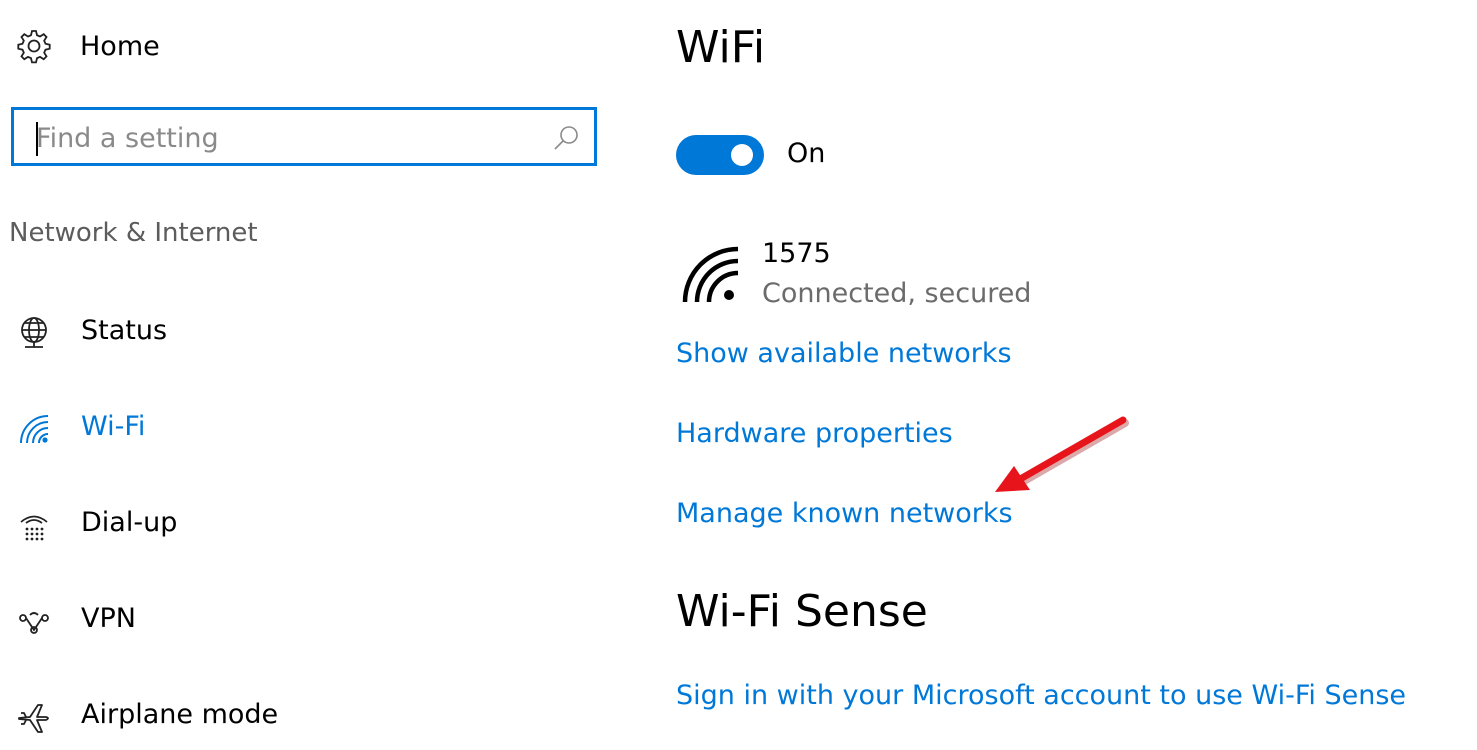 The height and width of the screenshot is (750, 1477). What do you see at coordinates (796, 253) in the screenshot?
I see `network-name: 1575` at bounding box center [796, 253].